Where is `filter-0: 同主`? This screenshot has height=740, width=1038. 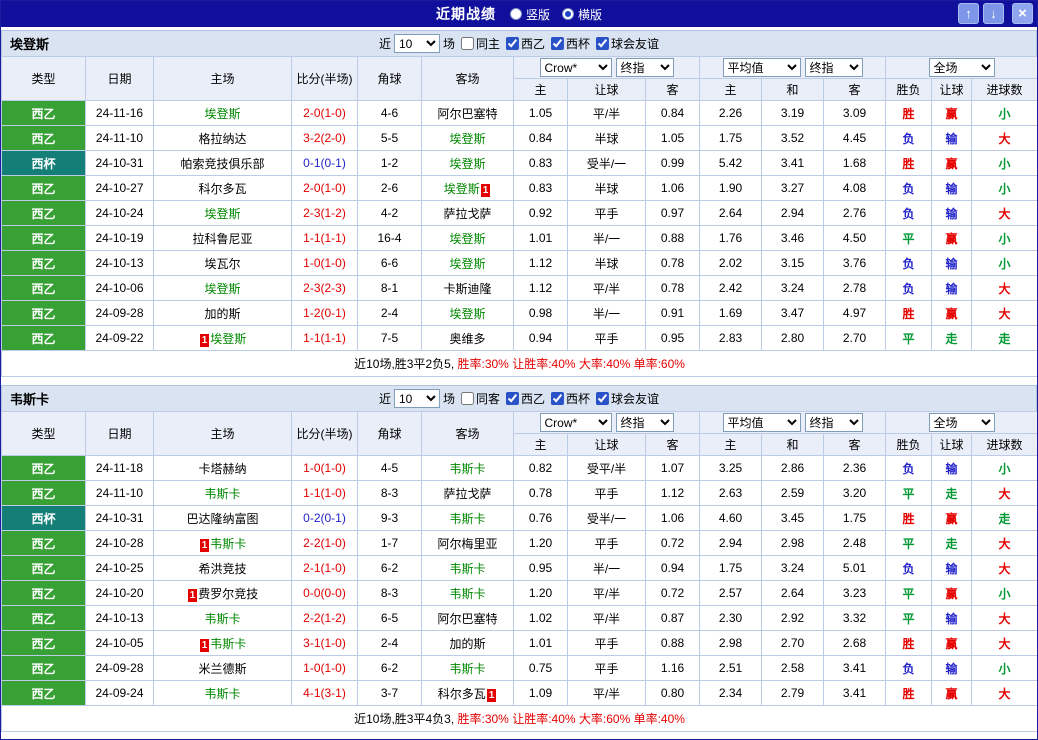
filter-0: 同主 is located at coordinates (477, 43).